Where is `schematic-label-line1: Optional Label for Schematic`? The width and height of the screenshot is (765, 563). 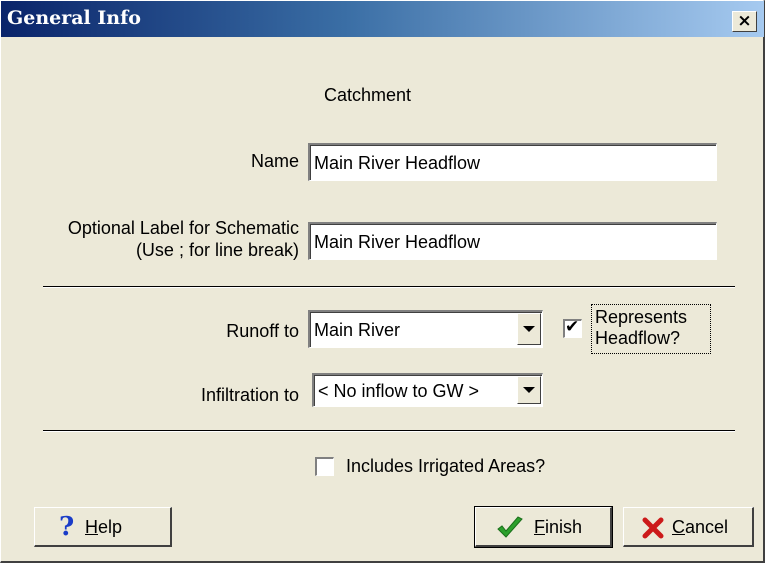 schematic-label-line1: Optional Label for Schematic is located at coordinates (183, 228).